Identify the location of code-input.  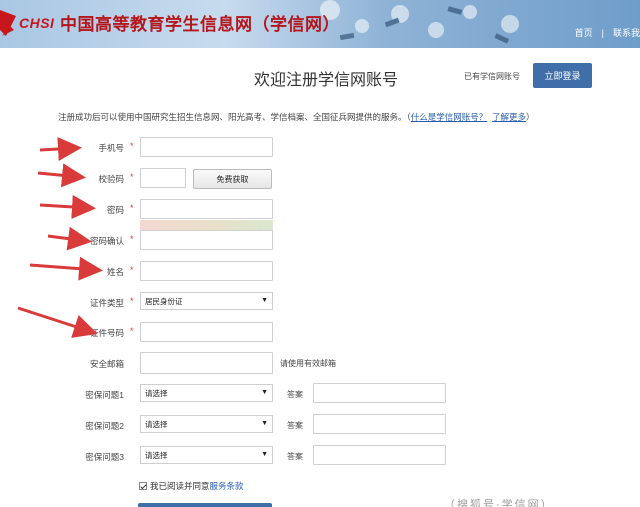
(163, 178).